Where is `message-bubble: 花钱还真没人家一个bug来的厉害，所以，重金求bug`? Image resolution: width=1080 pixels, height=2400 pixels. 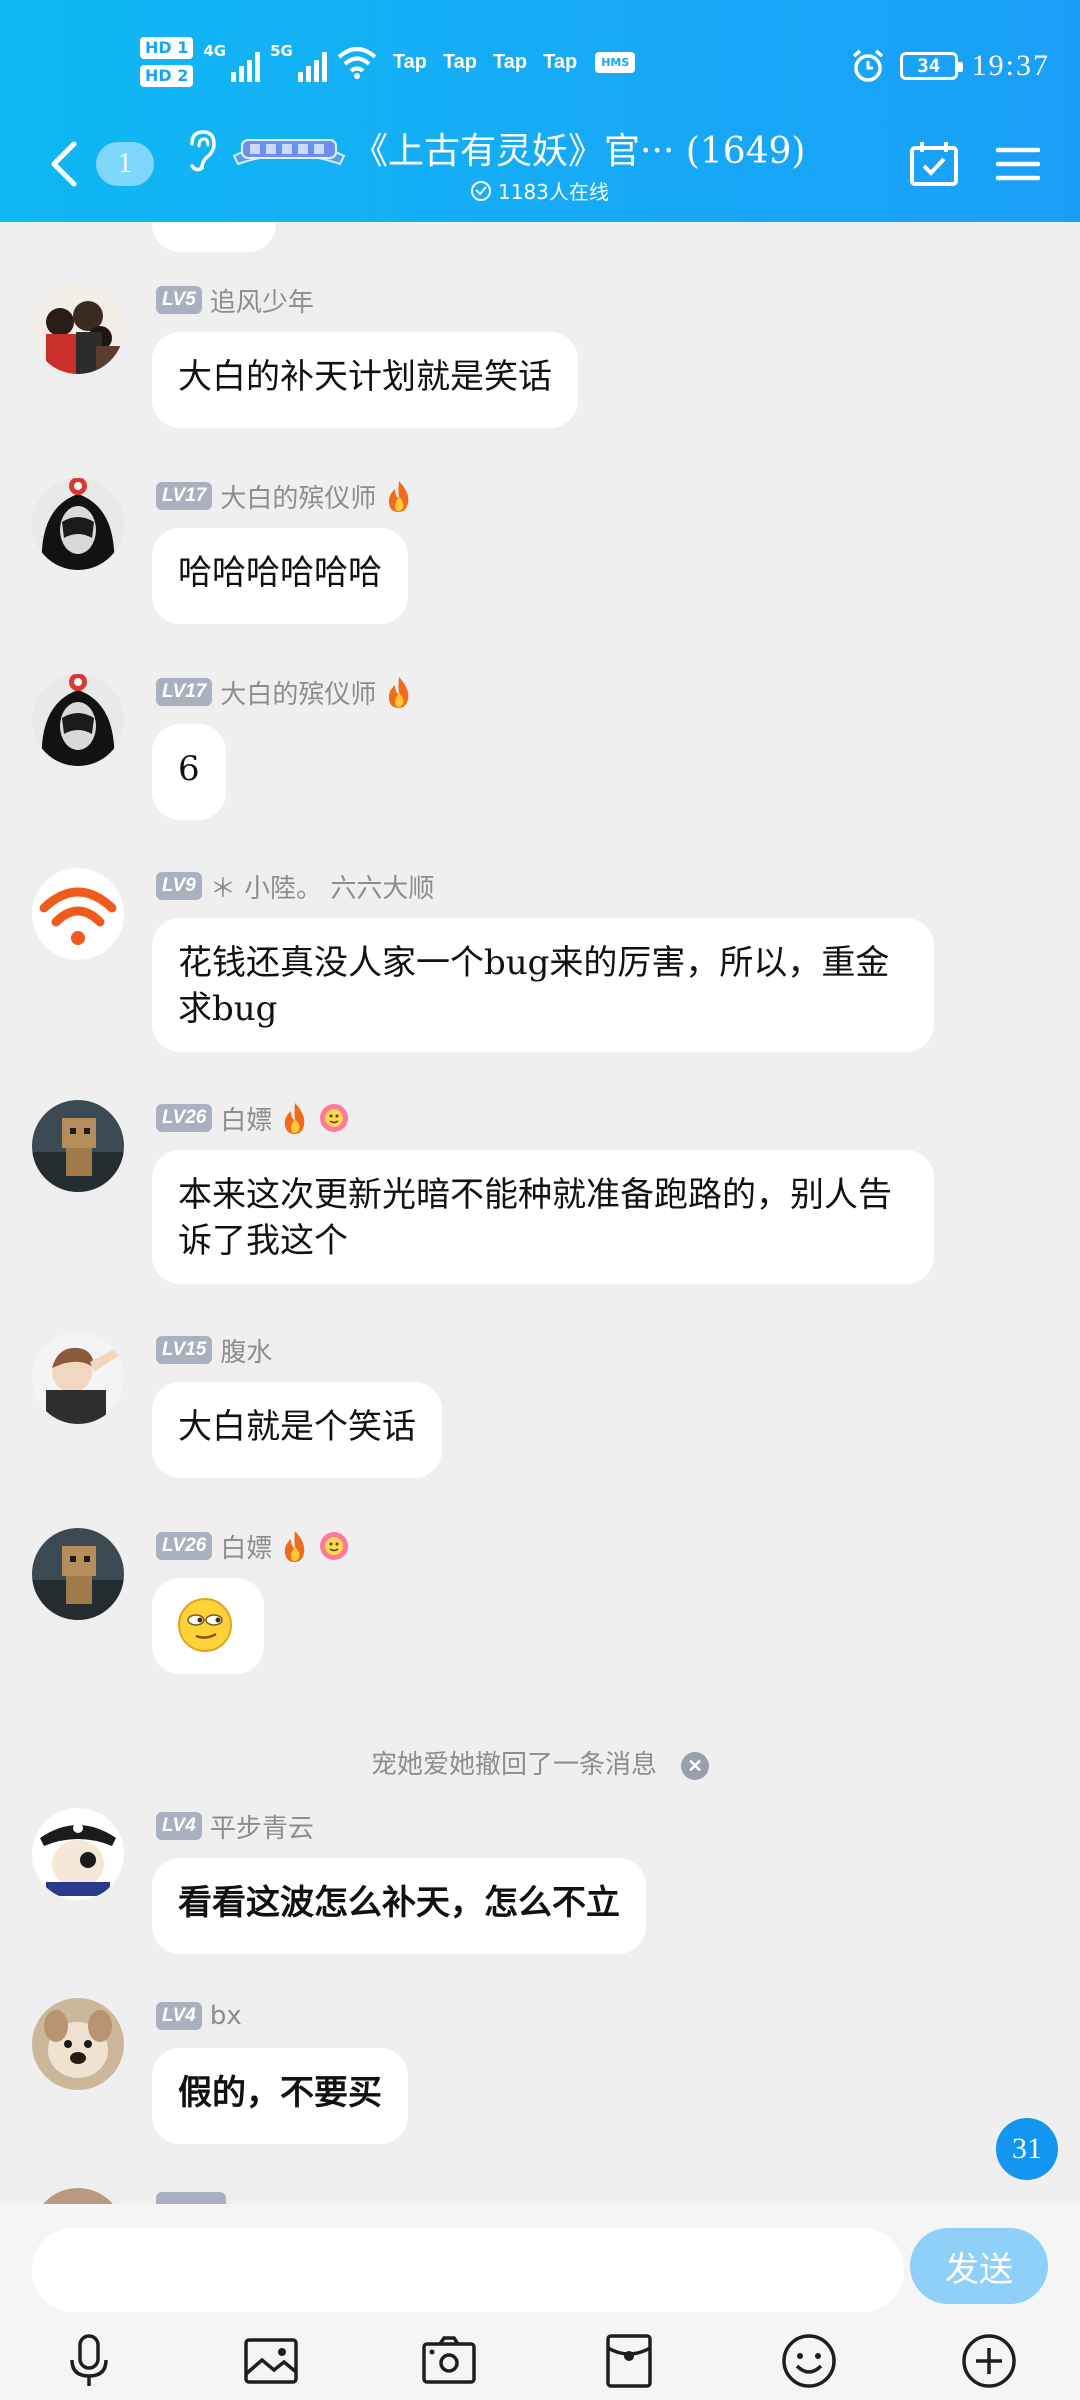
message-bubble: 花钱还真没人家一个bug来的厉害，所以，重金求bug is located at coordinates (543, 985).